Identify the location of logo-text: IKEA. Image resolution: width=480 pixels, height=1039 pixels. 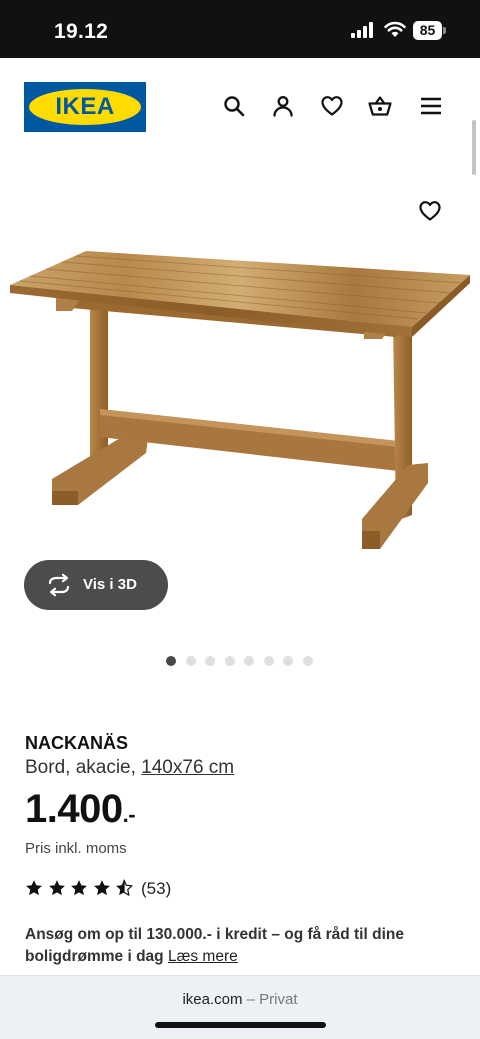
(85, 106).